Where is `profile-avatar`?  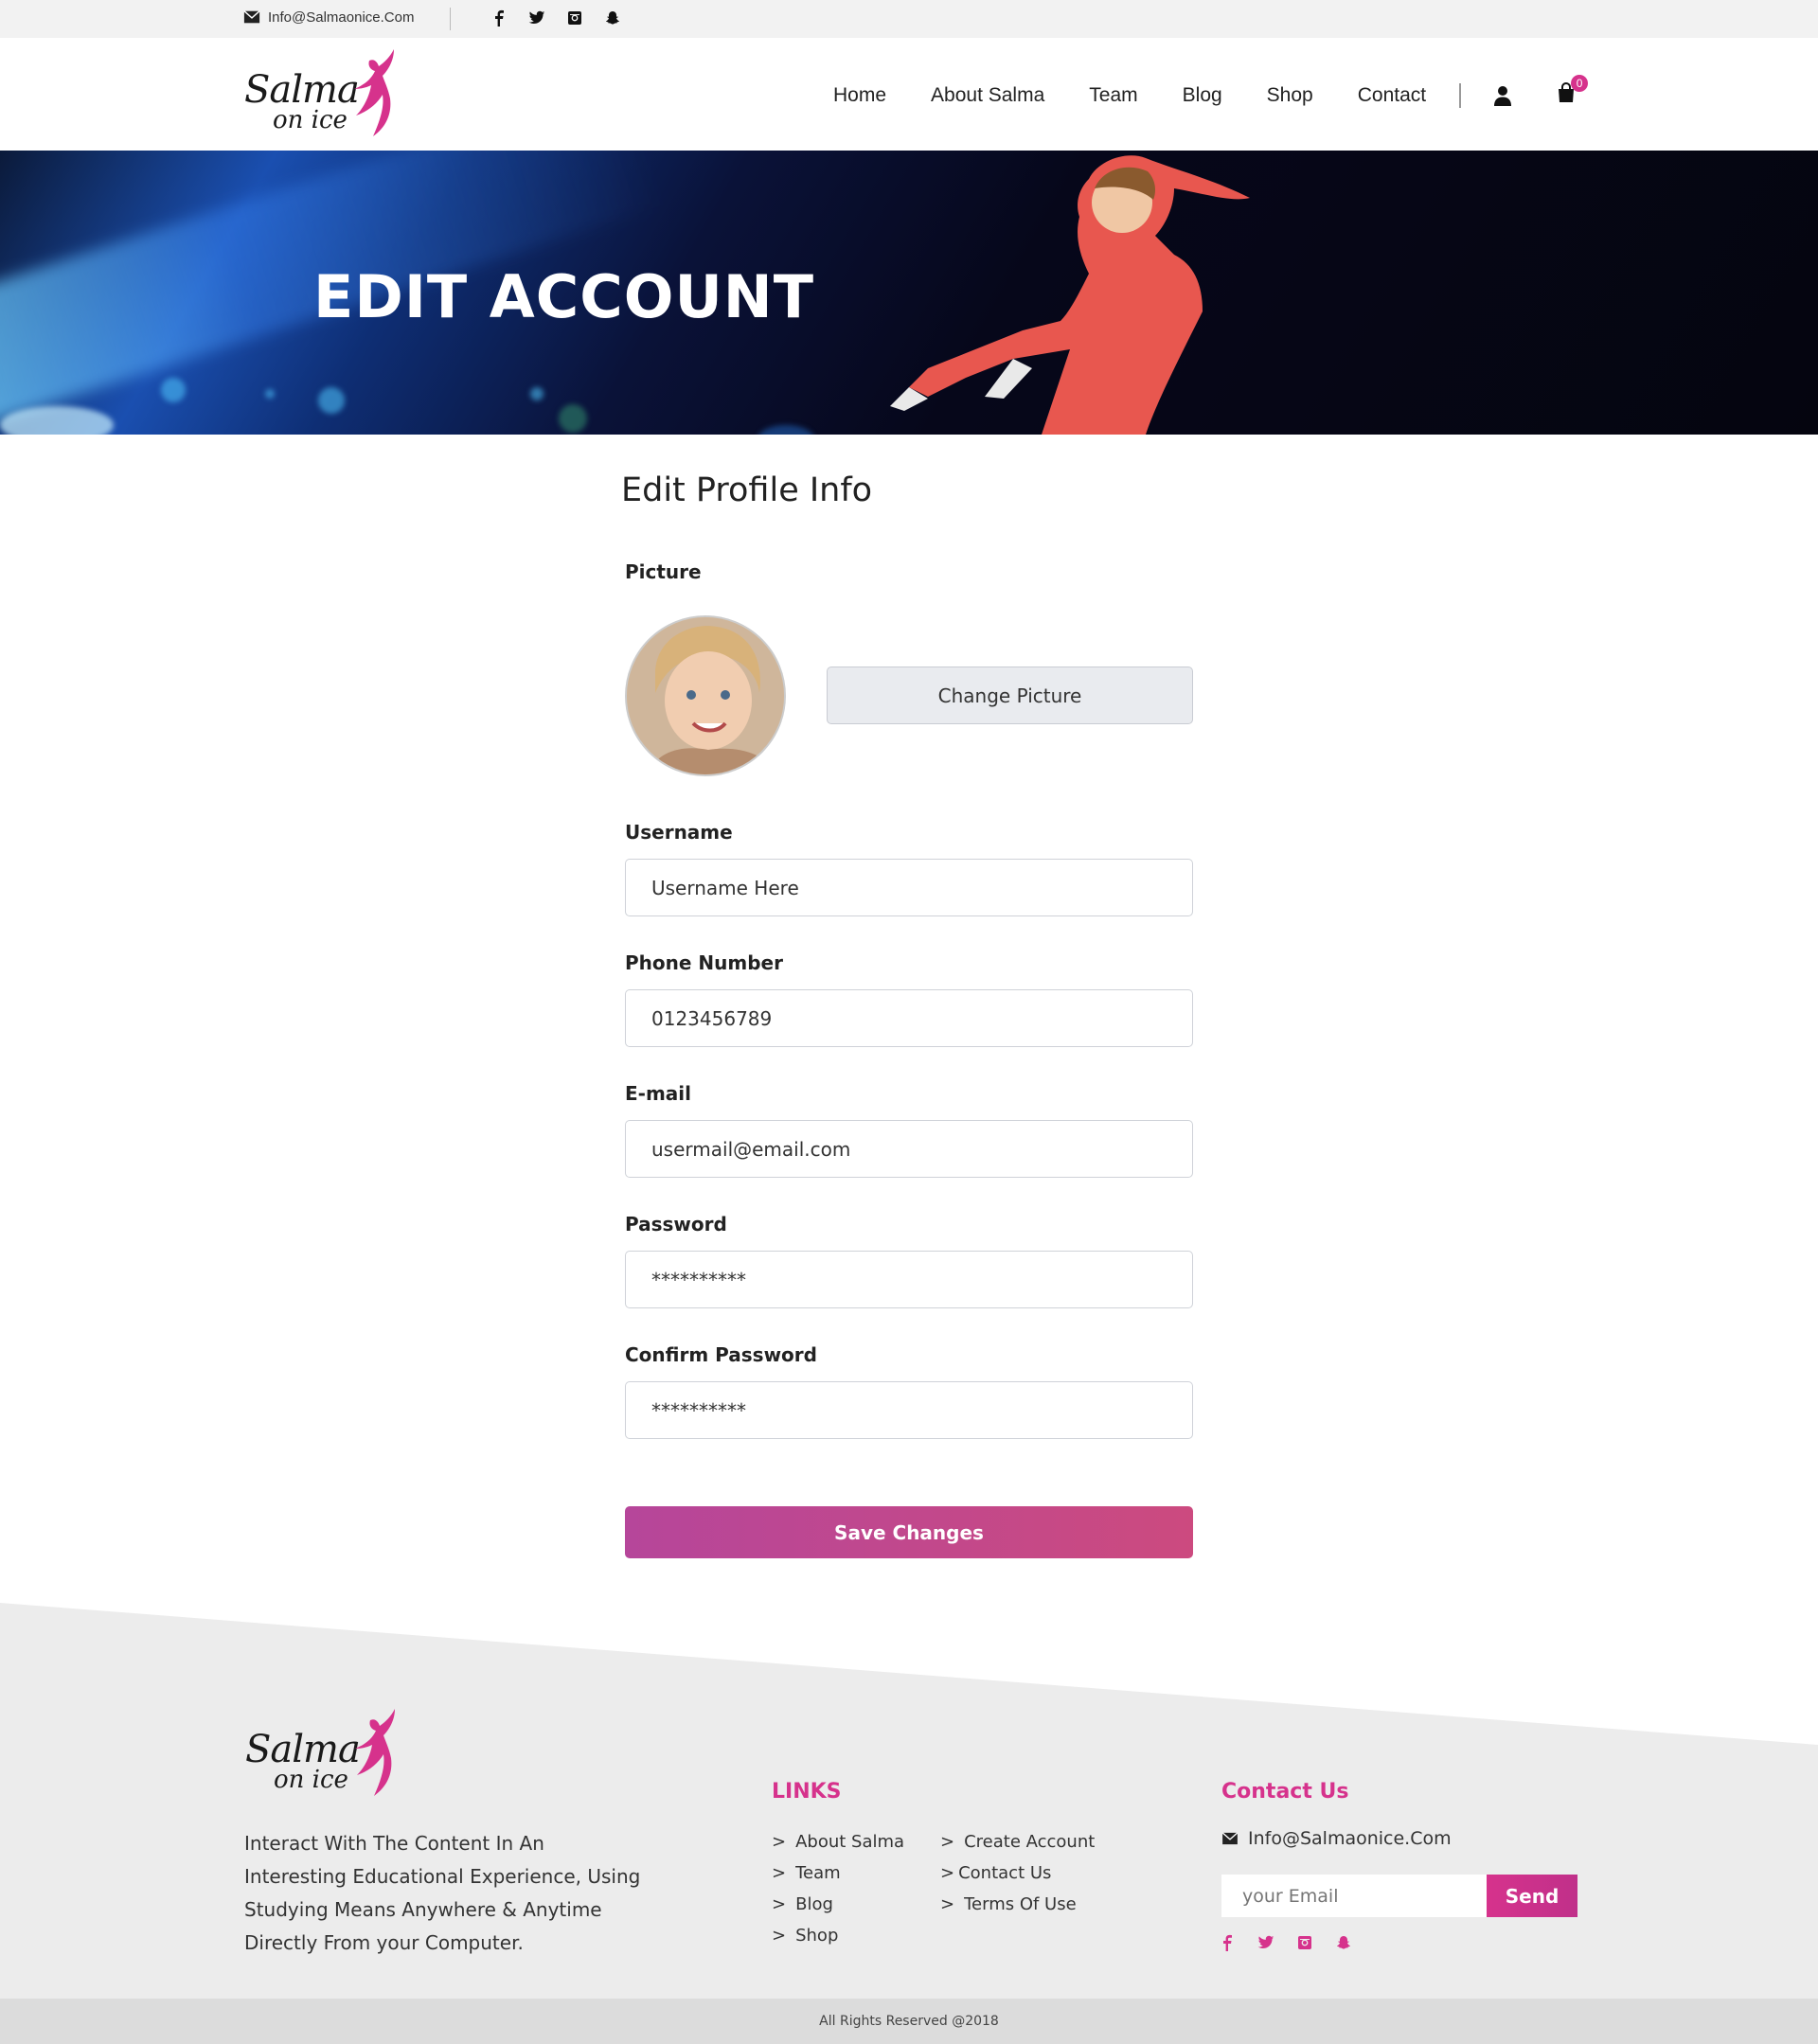 profile-avatar is located at coordinates (705, 695).